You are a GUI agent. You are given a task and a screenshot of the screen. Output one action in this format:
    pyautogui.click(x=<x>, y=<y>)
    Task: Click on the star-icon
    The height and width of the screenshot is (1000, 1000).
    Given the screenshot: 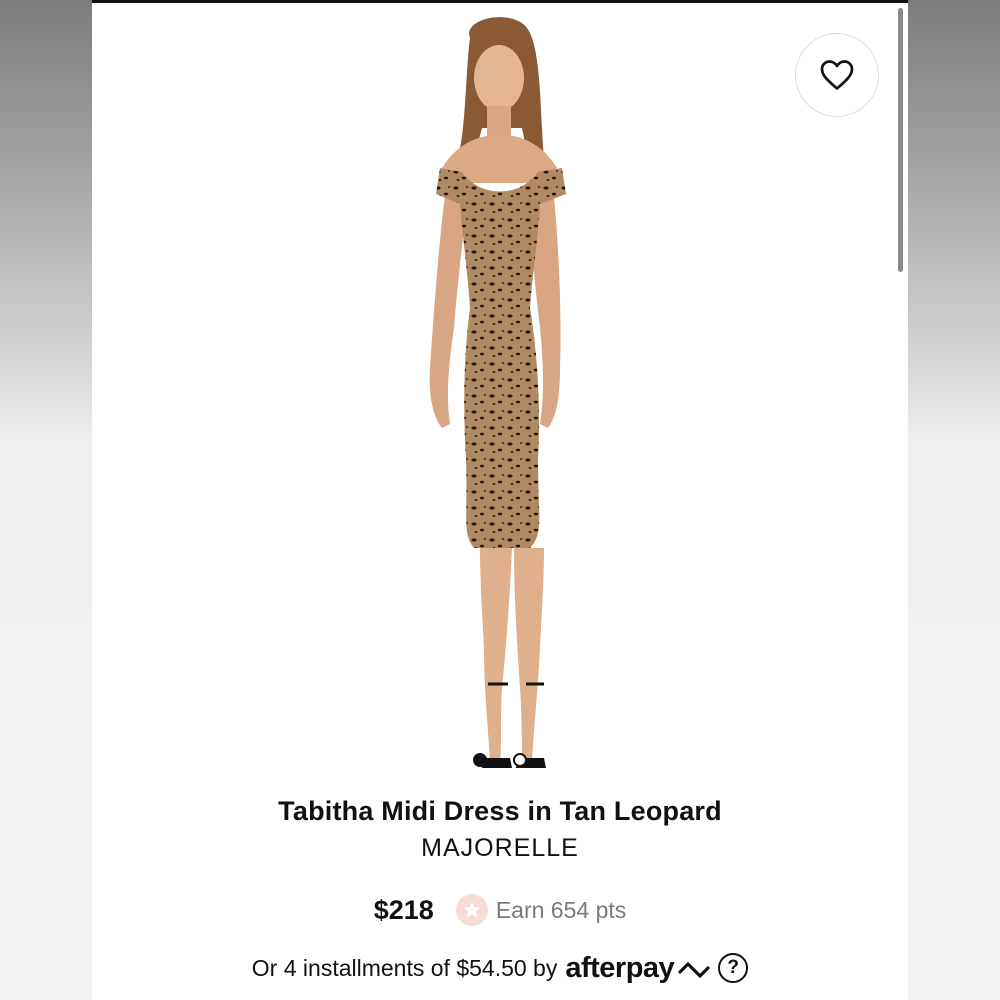 What is the action you would take?
    pyautogui.click(x=471, y=910)
    